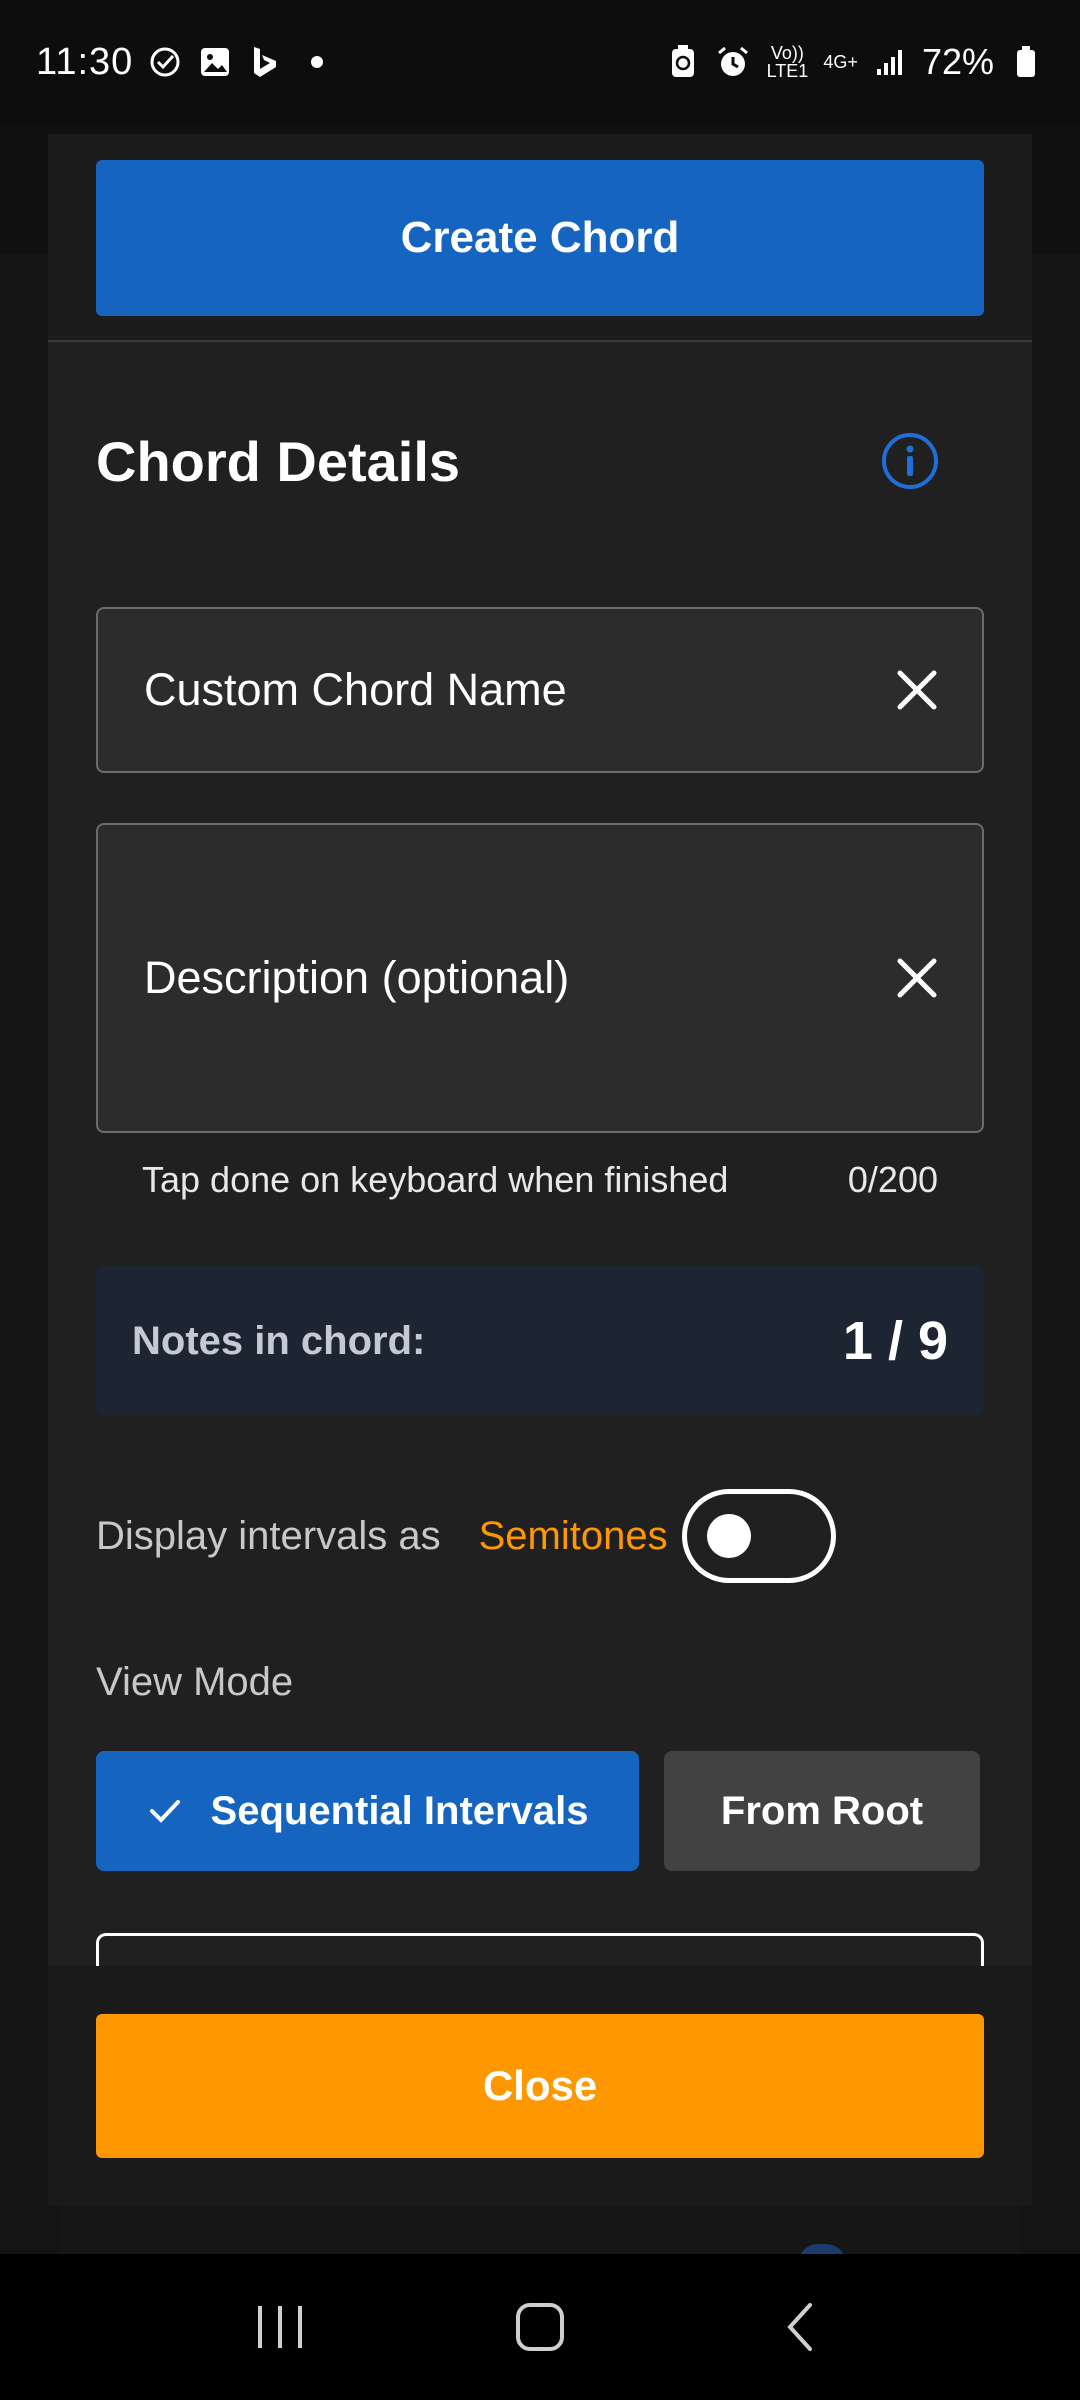 This screenshot has width=1080, height=2400. I want to click on sequential-intervals-button: Sequential Intervals, so click(367, 1811).